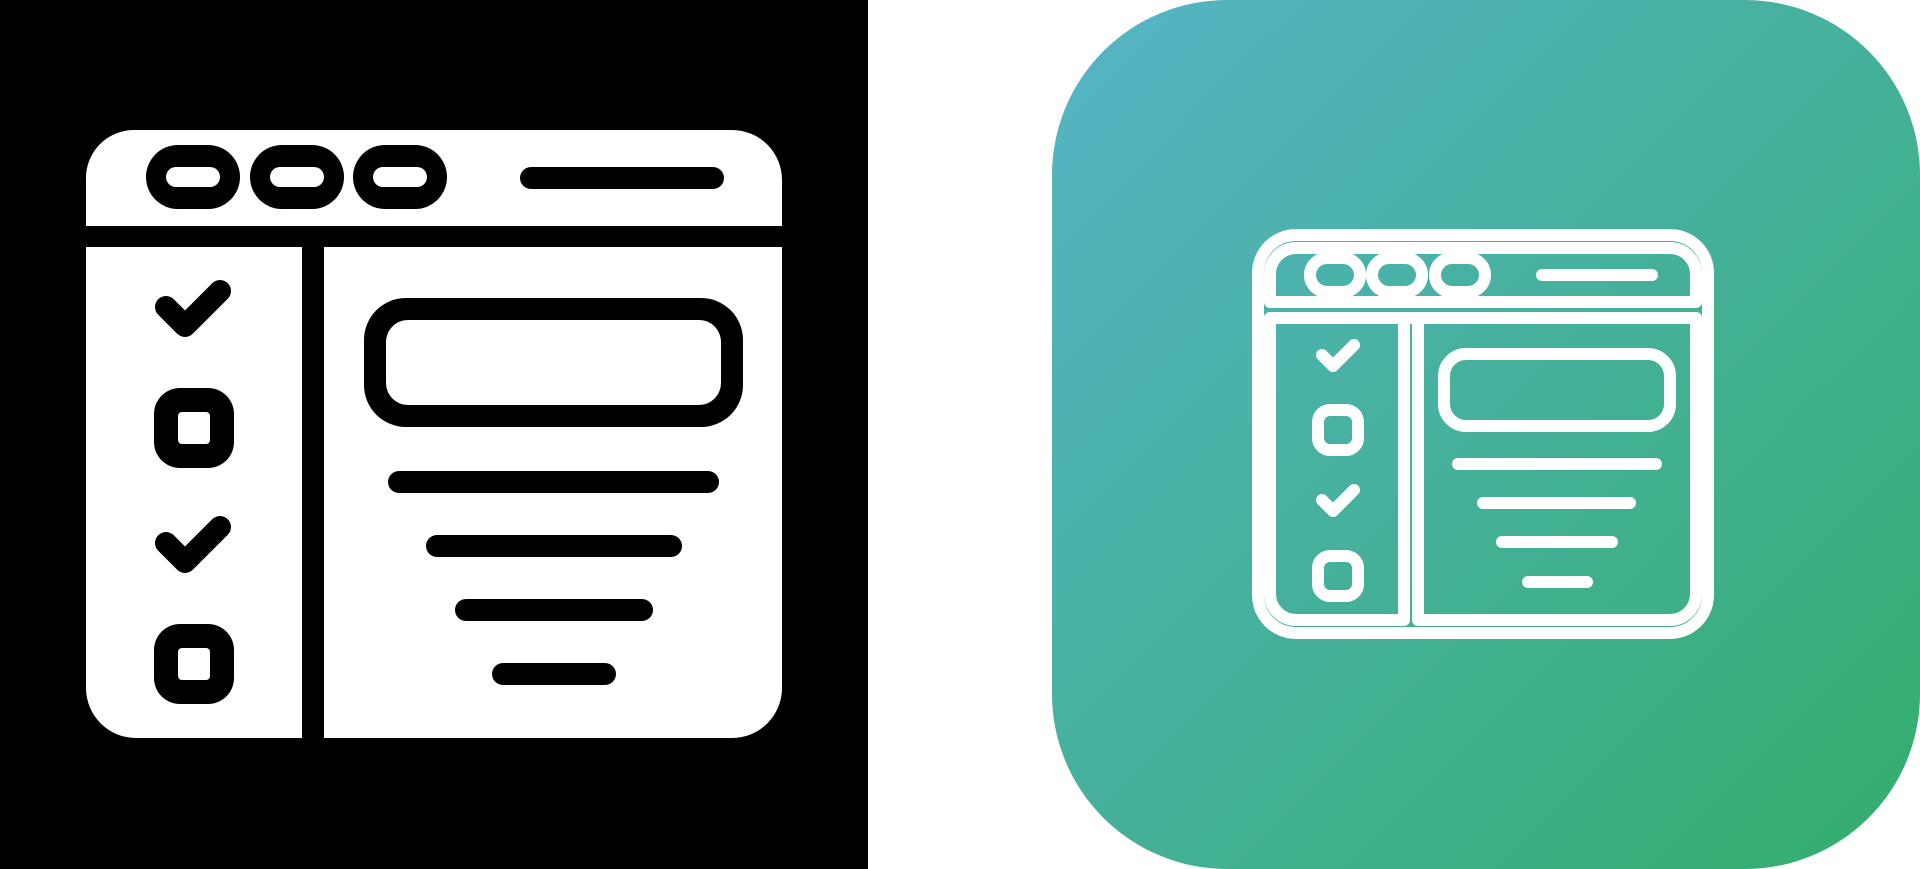 The height and width of the screenshot is (869, 1920). I want to click on address-bar-line, so click(622, 178).